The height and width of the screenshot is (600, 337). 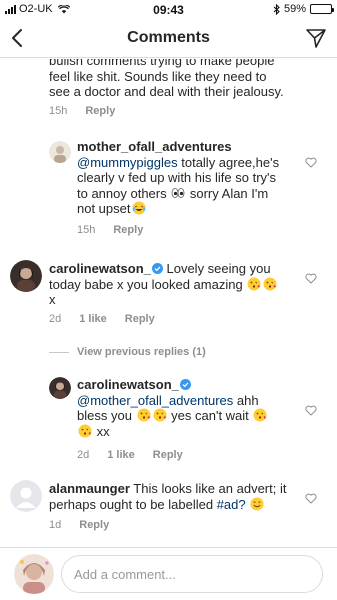 I want to click on comment-fragment: yes can't wait, so click(x=210, y=415).